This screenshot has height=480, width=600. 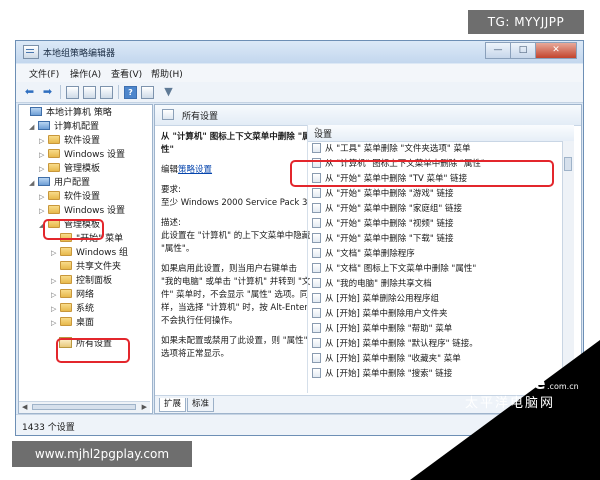 What do you see at coordinates (147, 92) in the screenshot?
I see `properties-icon` at bounding box center [147, 92].